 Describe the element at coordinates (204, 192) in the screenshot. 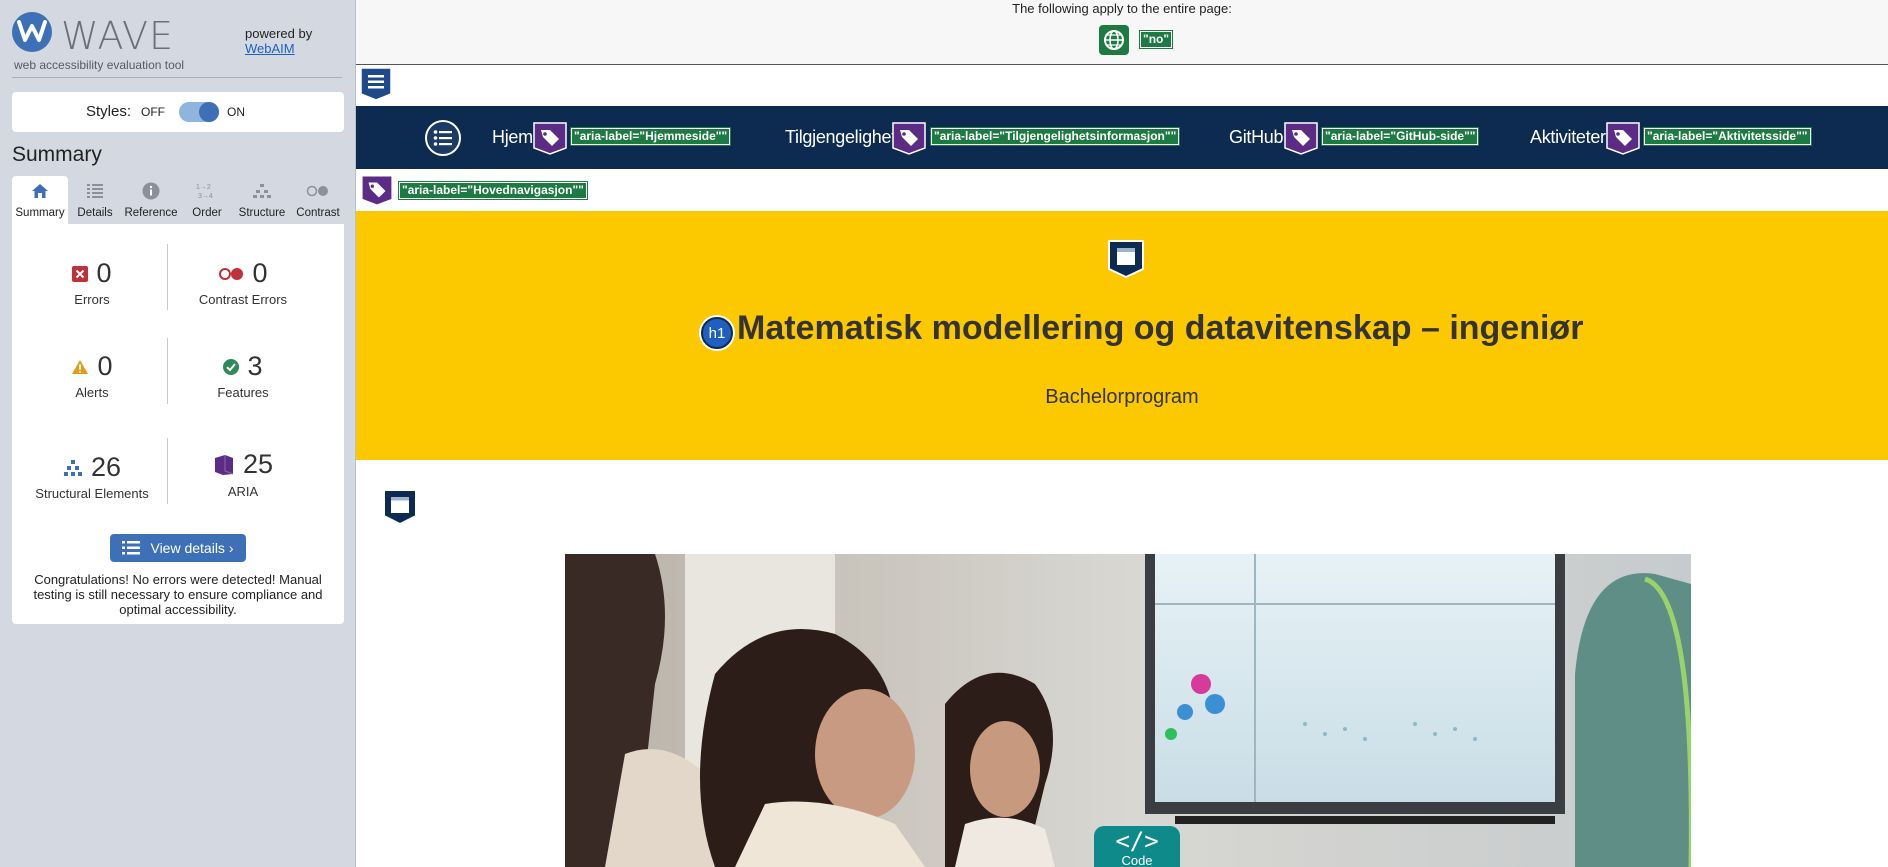

I see `order-icon: 1→23→4` at that location.